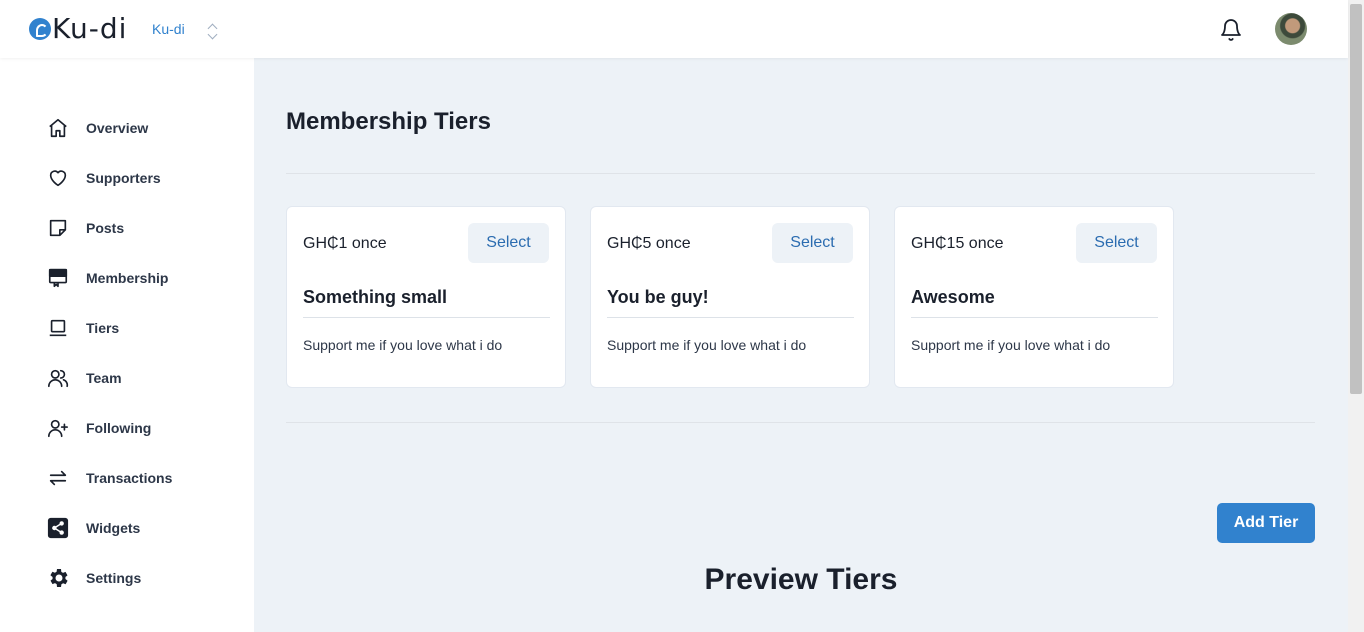 The width and height of the screenshot is (1364, 632). I want to click on share-icon, so click(58, 528).